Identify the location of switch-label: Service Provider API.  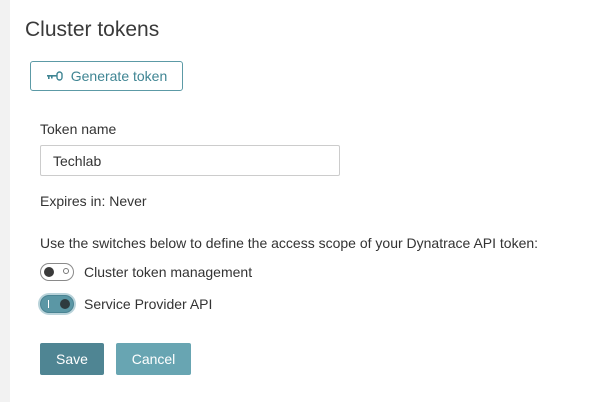
(148, 304).